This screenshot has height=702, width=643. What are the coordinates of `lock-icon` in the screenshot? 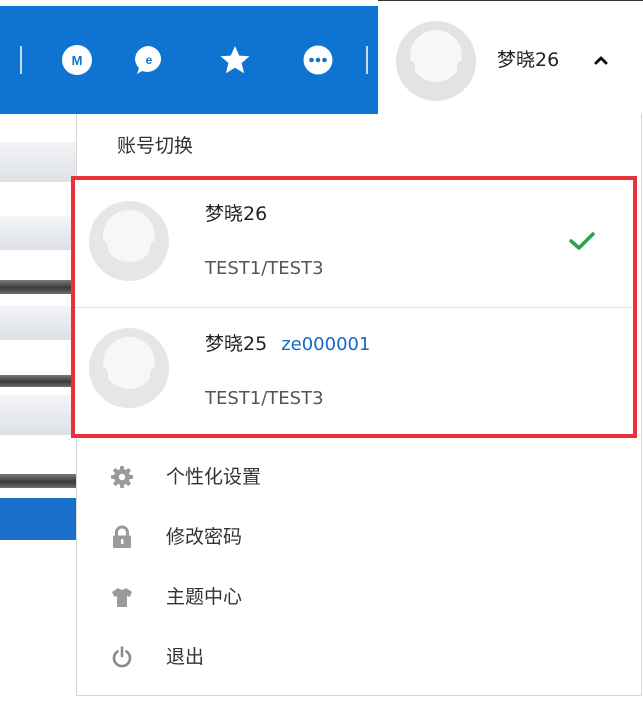 It's located at (122, 536).